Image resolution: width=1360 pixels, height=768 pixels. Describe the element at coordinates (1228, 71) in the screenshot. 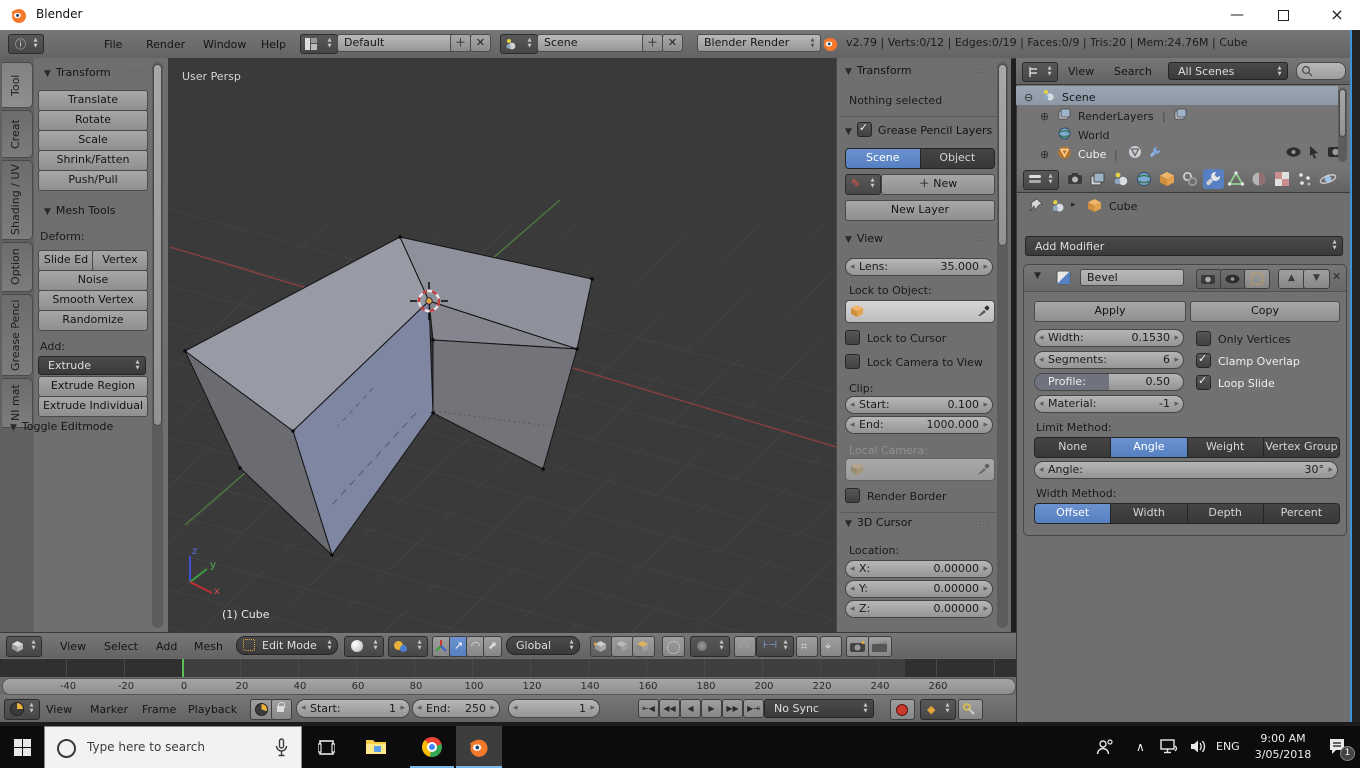

I see `outliner-scope-dropdown: All Scenes ▲ ▼` at that location.